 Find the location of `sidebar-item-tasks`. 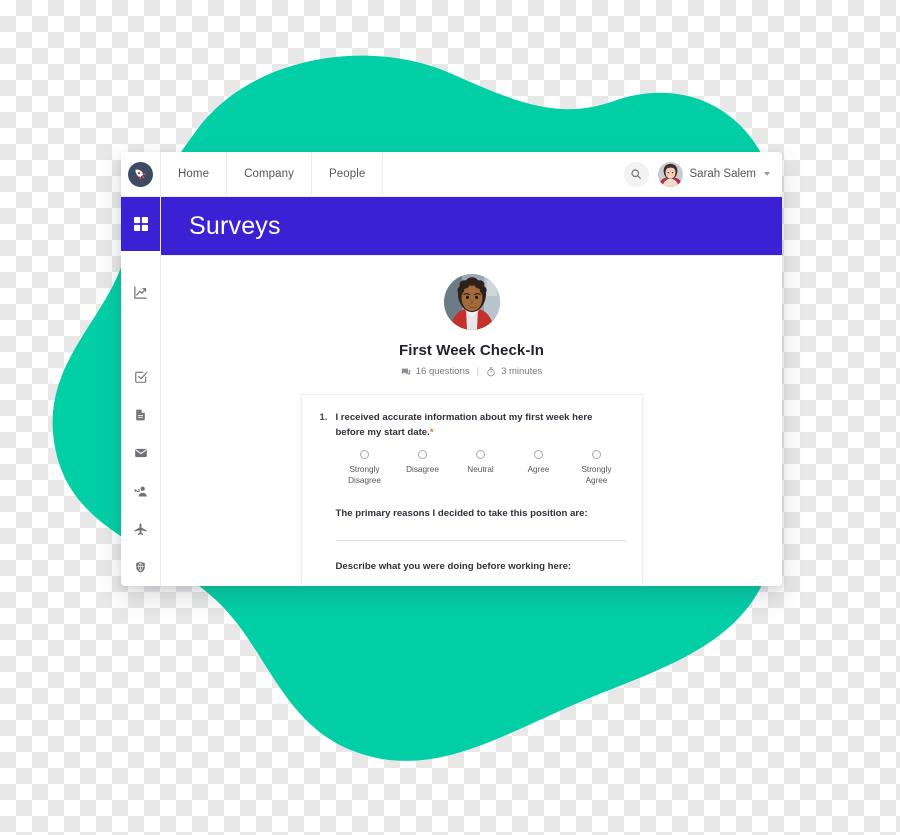

sidebar-item-tasks is located at coordinates (140, 377).